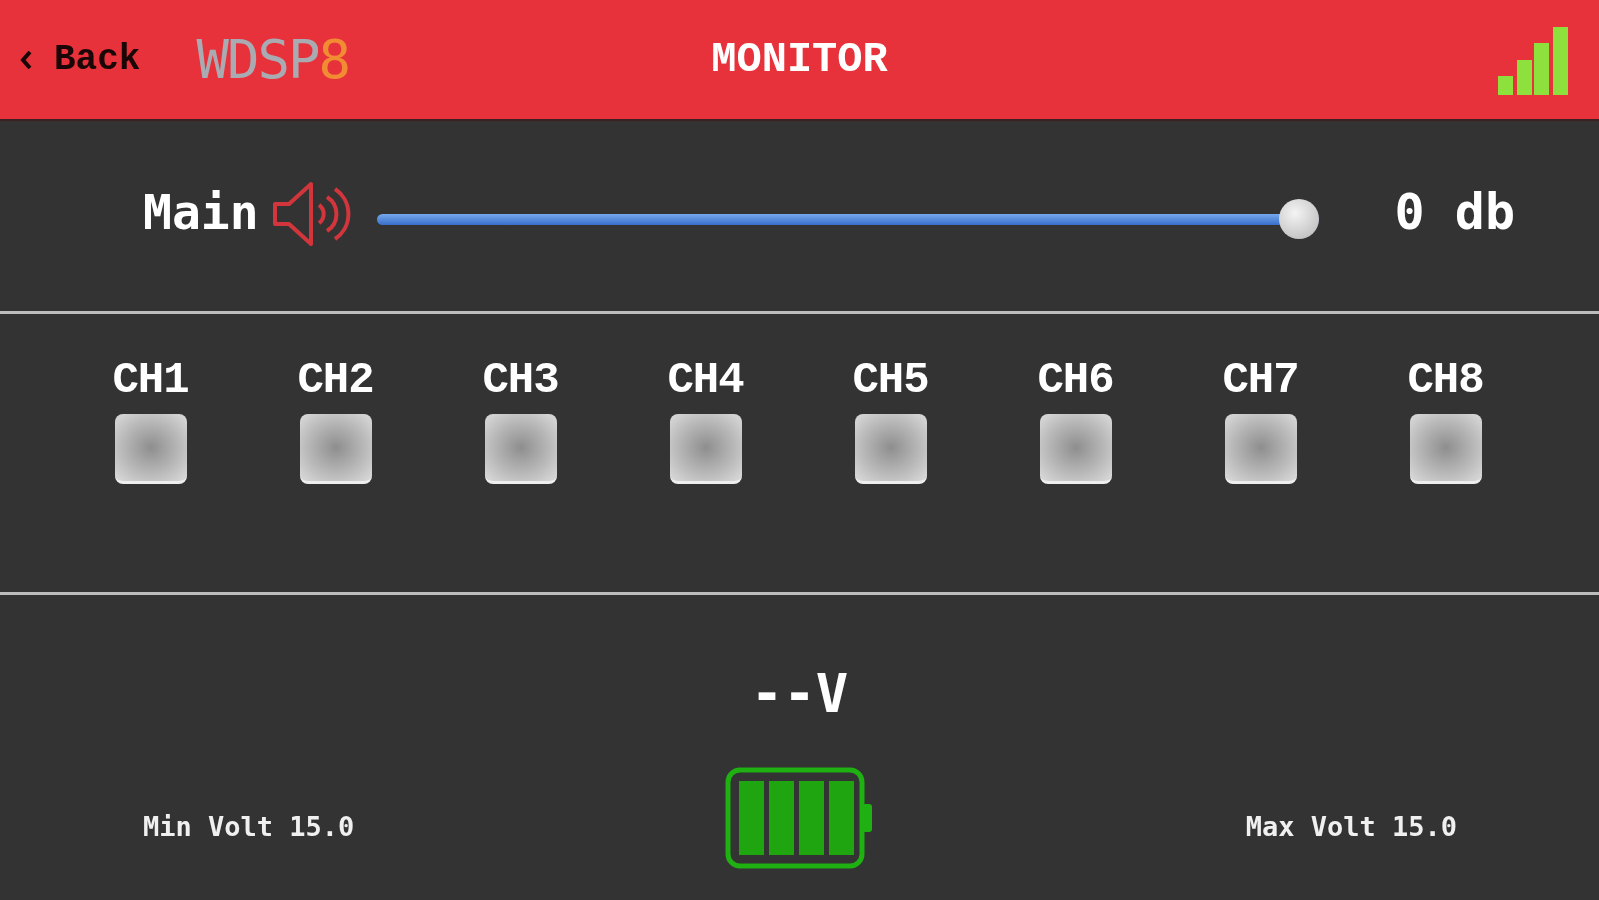 This screenshot has height=900, width=1599. Describe the element at coordinates (800, 818) in the screenshot. I see `battery-icon` at that location.